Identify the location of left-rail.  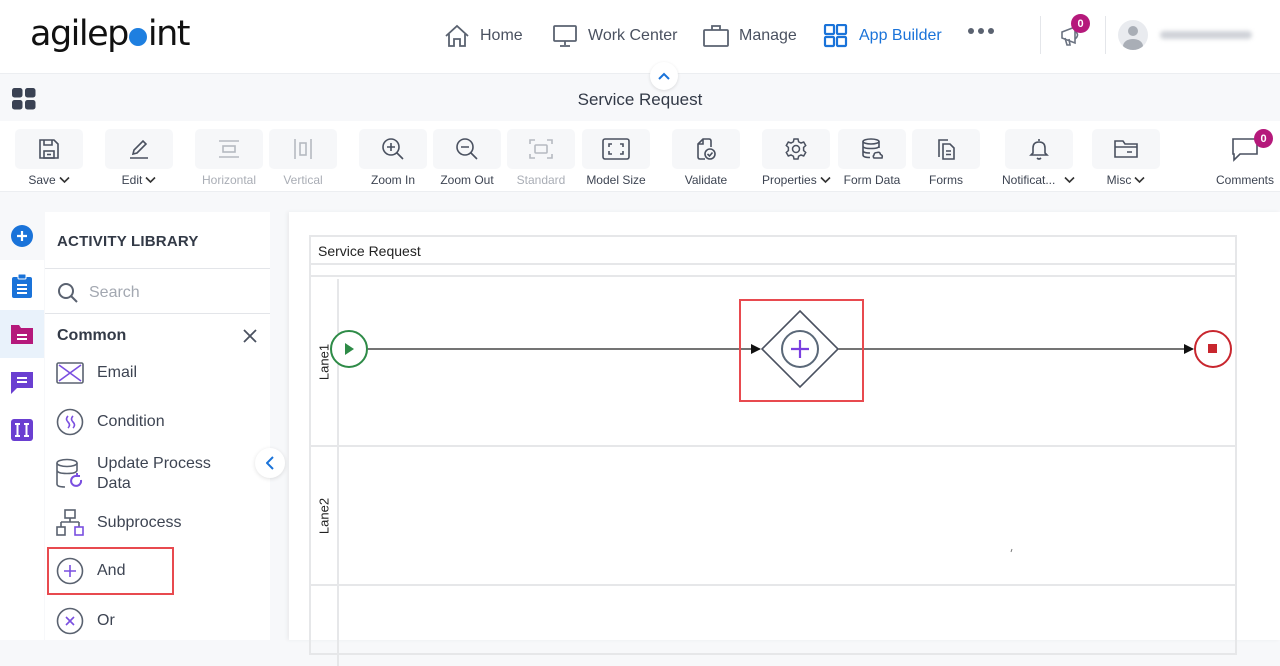
(22, 426).